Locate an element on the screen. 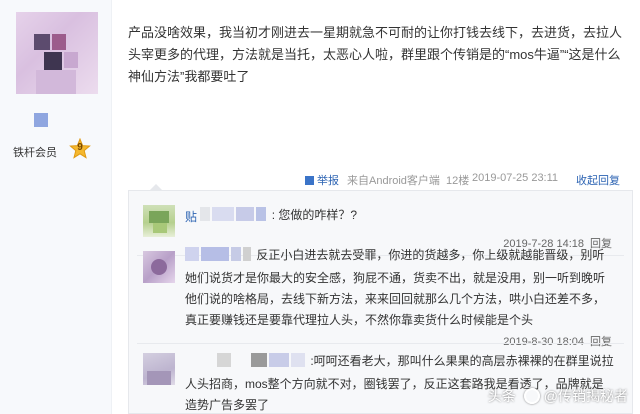 The height and width of the screenshot is (414, 640). collapse-replies-link: 收起回复 is located at coordinates (598, 180).